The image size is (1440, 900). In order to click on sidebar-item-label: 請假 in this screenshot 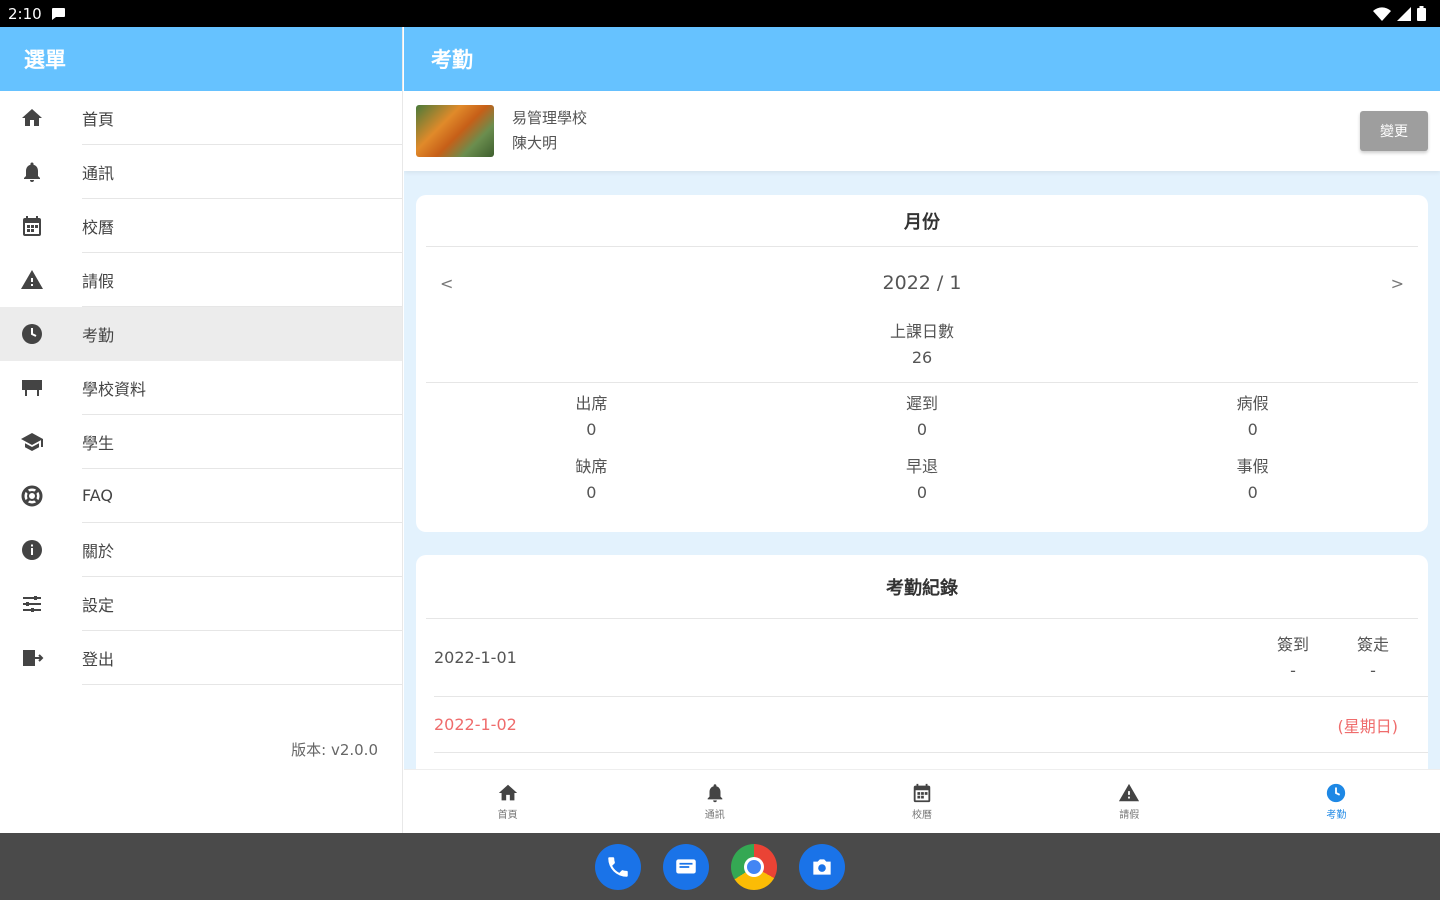, I will do `click(242, 280)`.